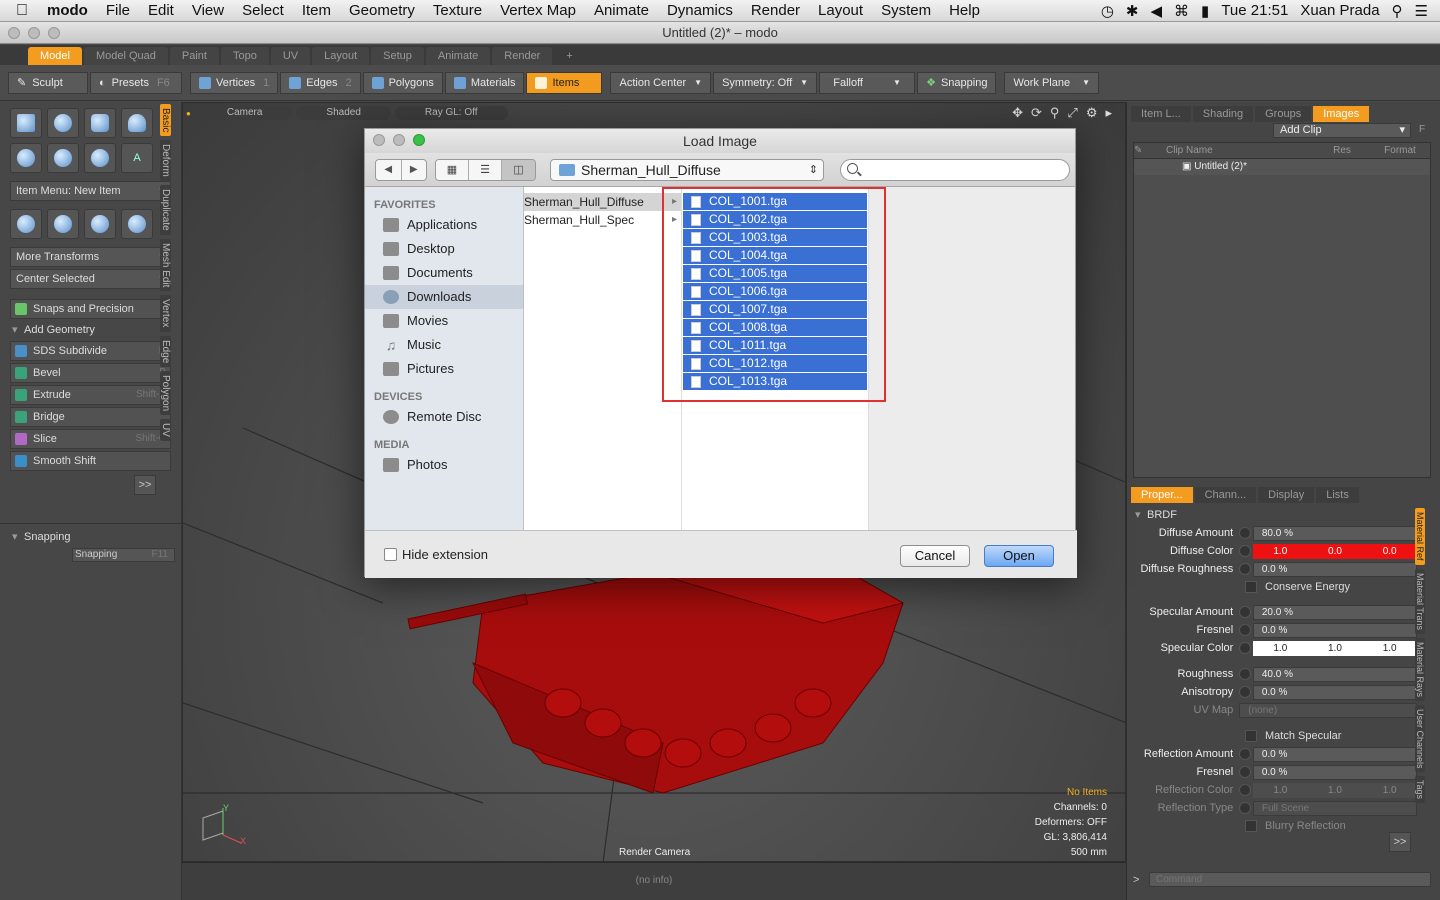  I want to click on diffuse-amount-anim-toggle, so click(1245, 533).